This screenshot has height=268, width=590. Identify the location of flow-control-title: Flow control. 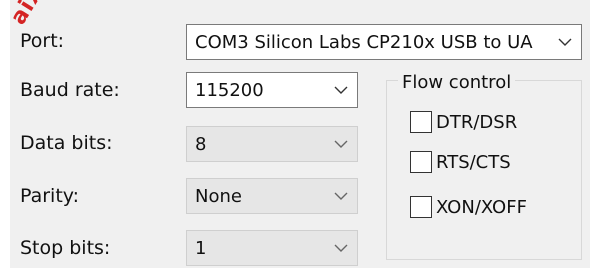
(457, 82).